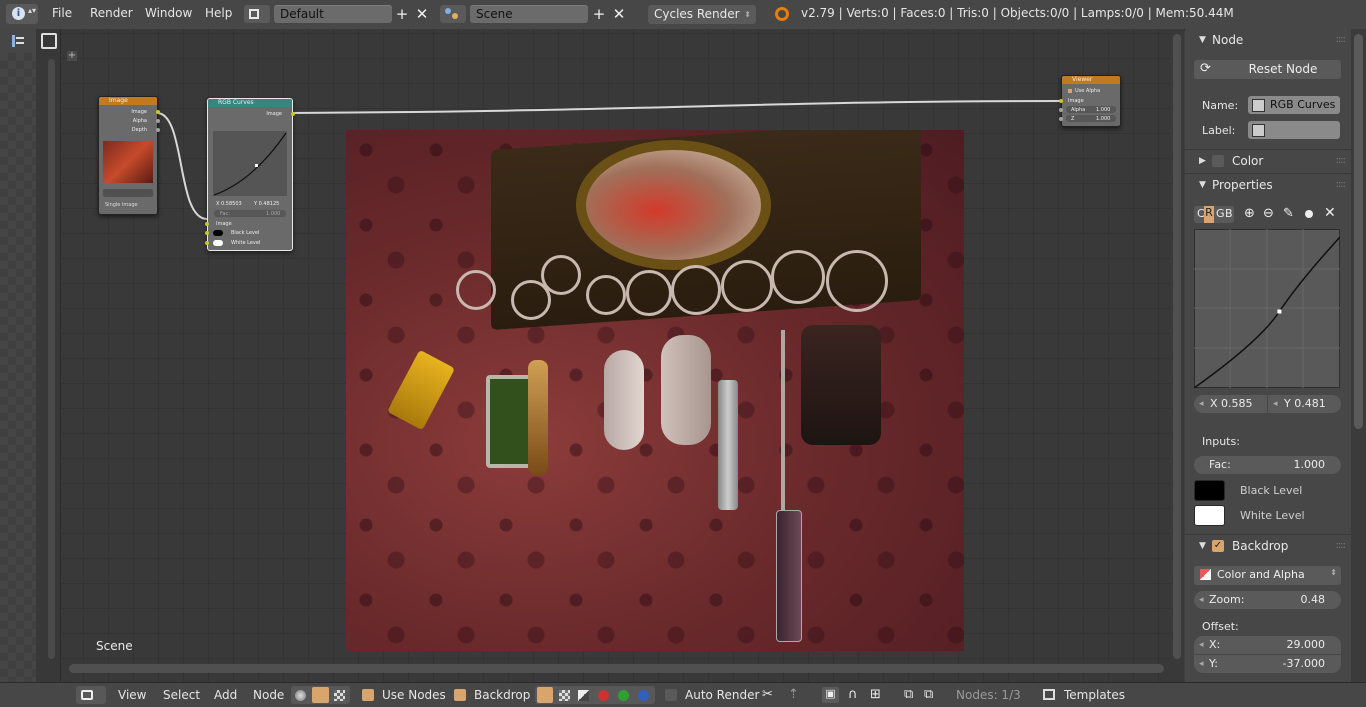  What do you see at coordinates (1267, 600) in the screenshot?
I see `zoom-field: ◂ Zoom: 0.48` at bounding box center [1267, 600].